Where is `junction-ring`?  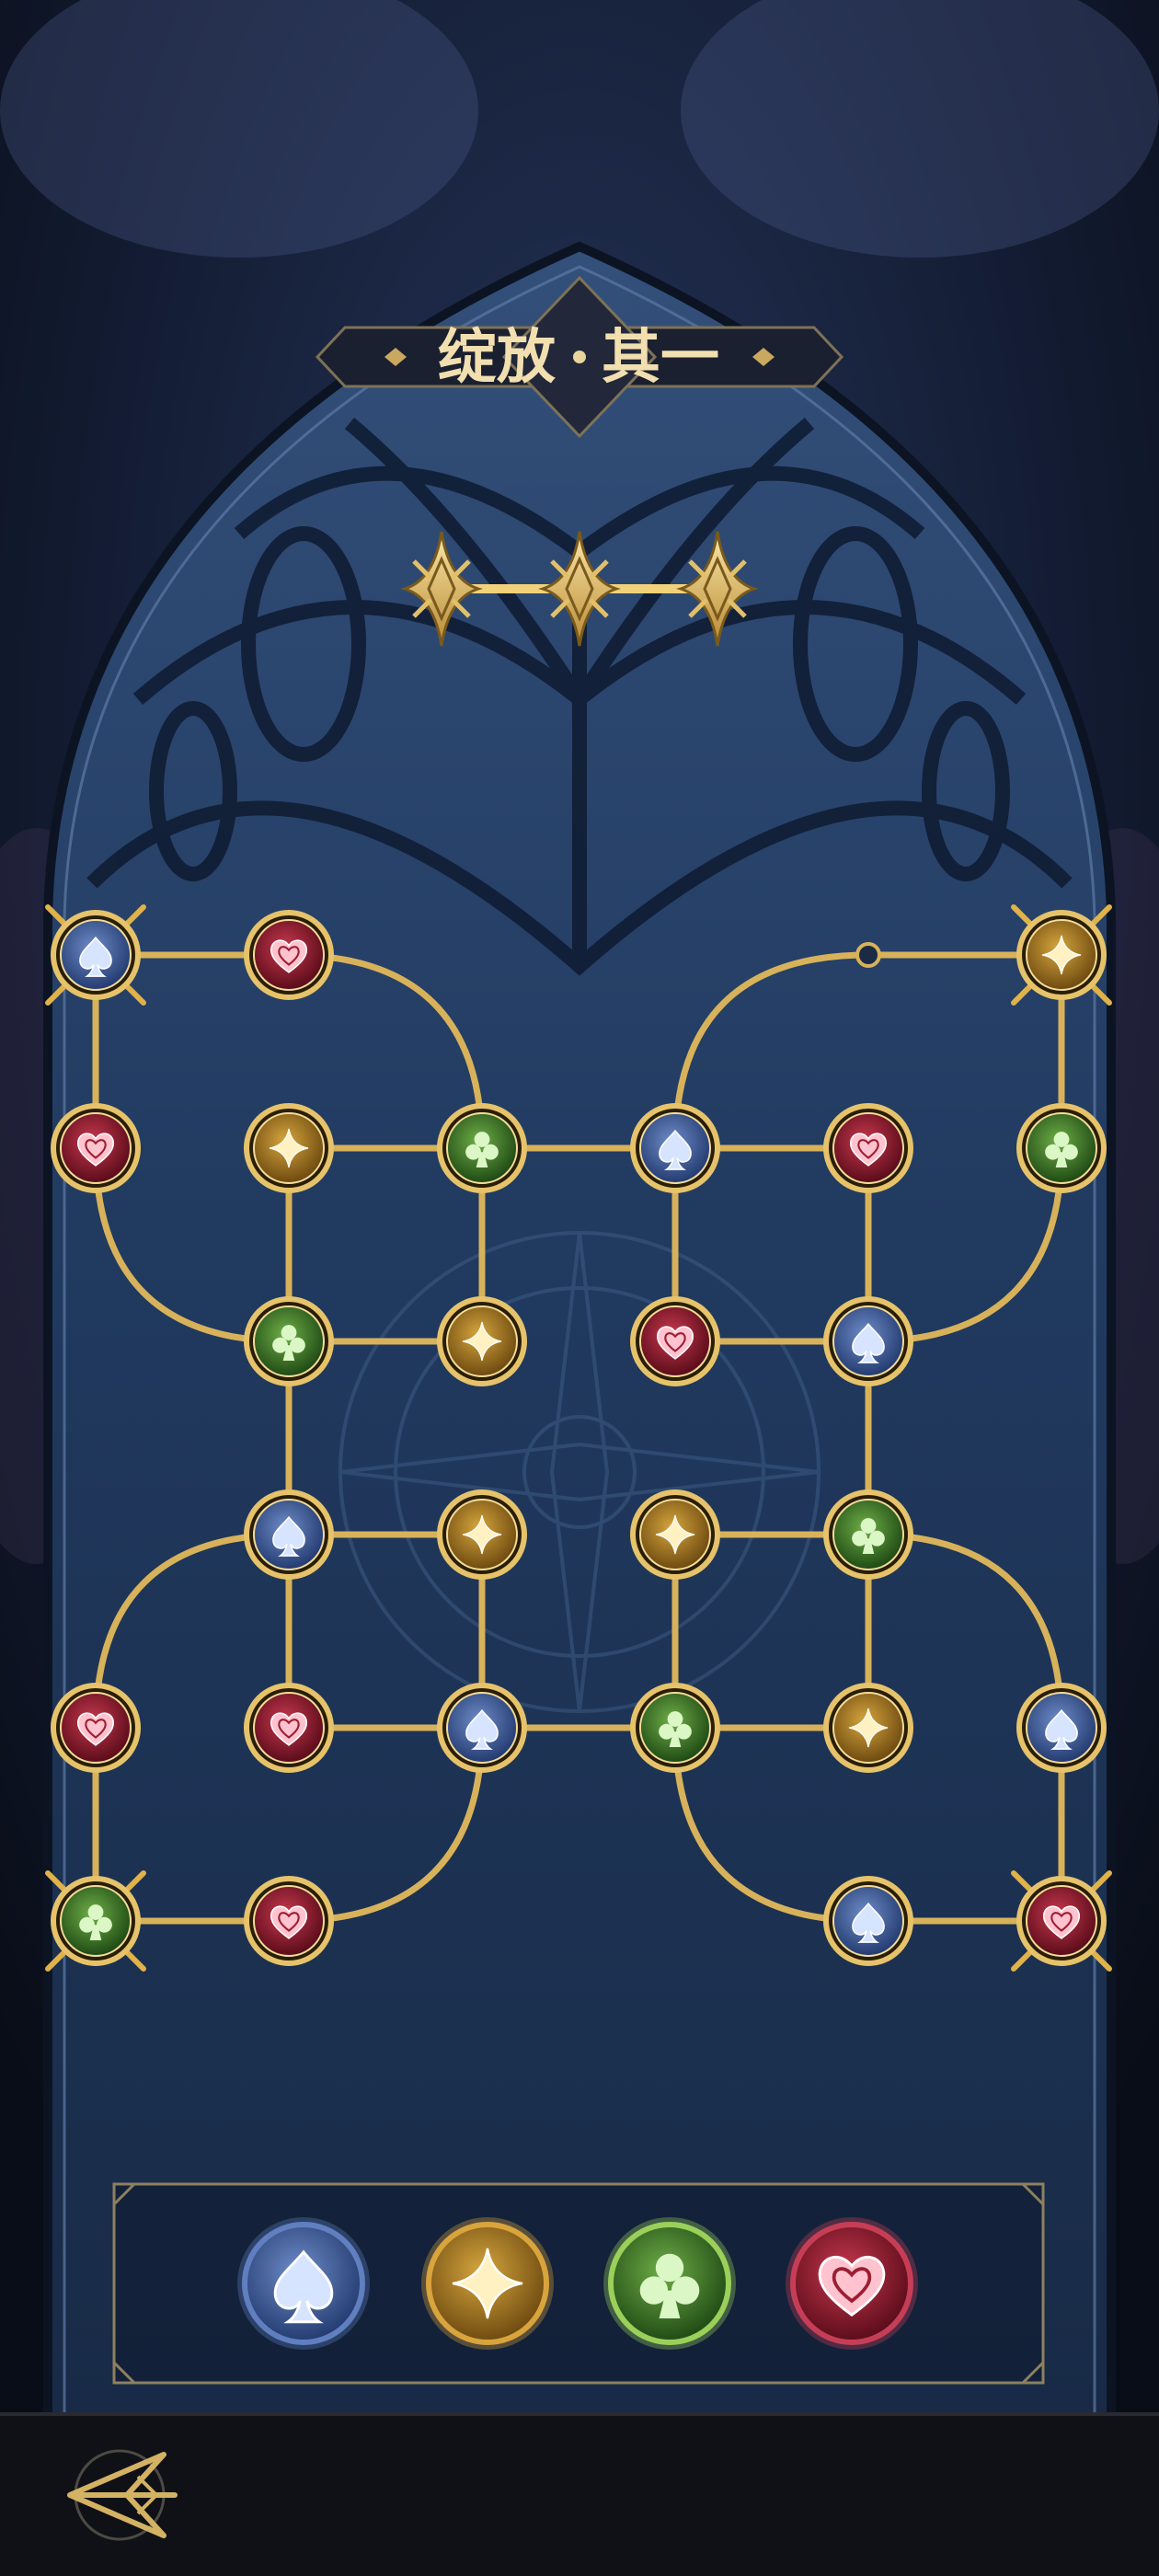
junction-ring is located at coordinates (868, 955).